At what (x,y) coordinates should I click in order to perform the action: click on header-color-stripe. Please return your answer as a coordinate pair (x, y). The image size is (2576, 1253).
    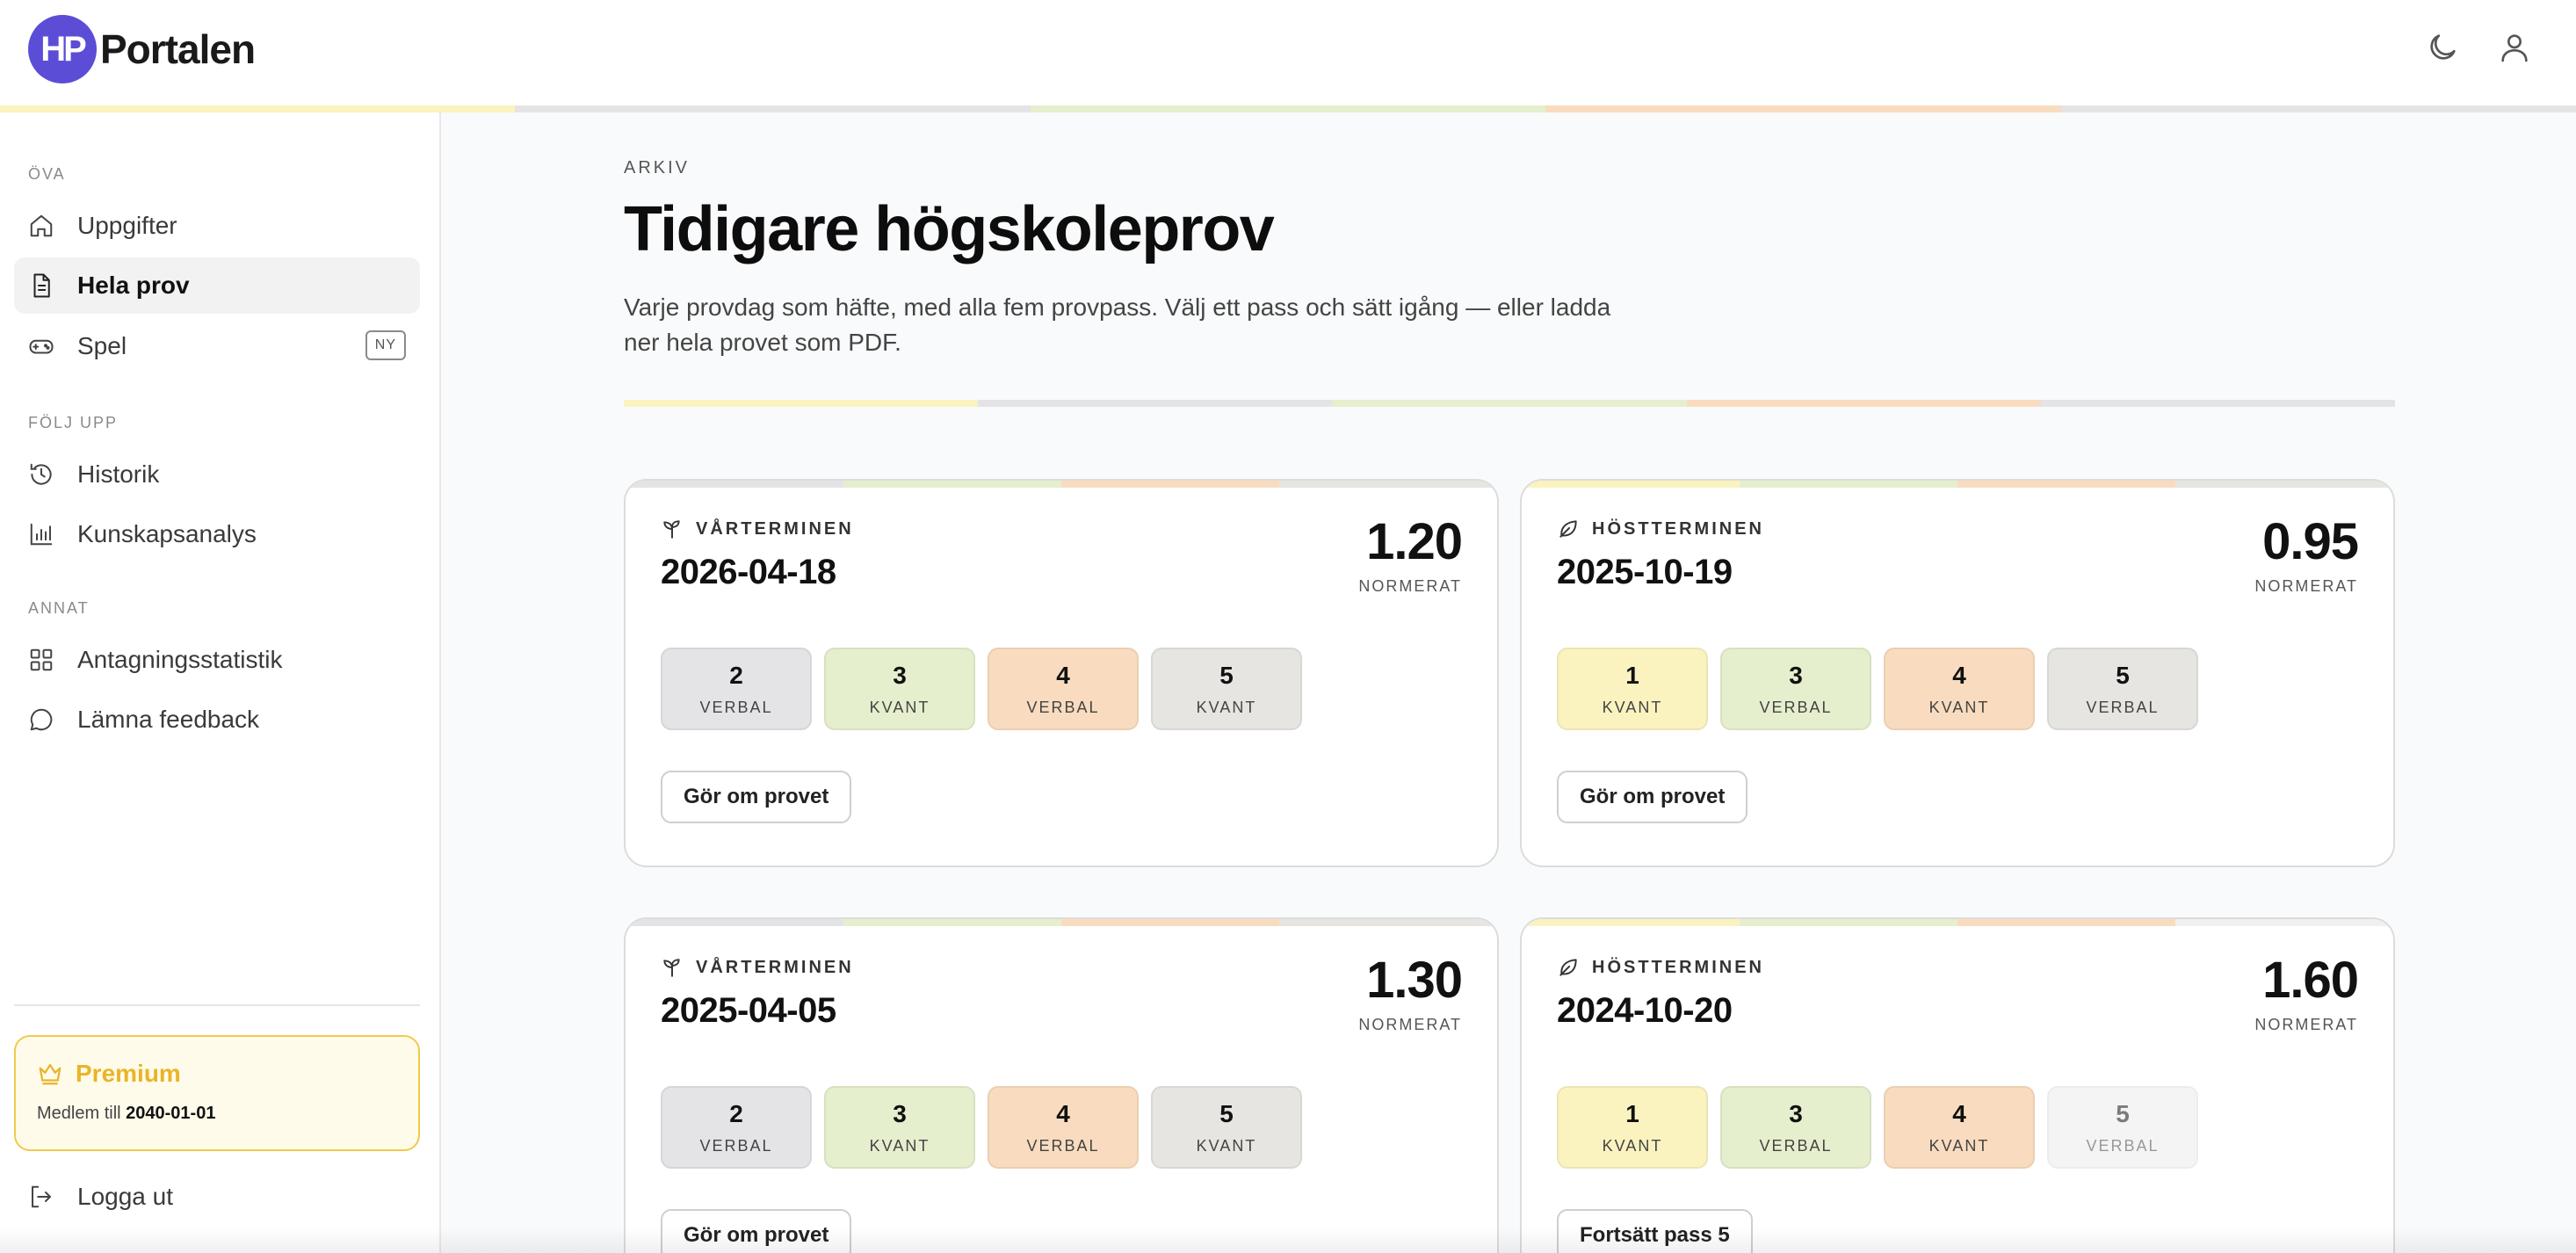
    Looking at the image, I should click on (1510, 403).